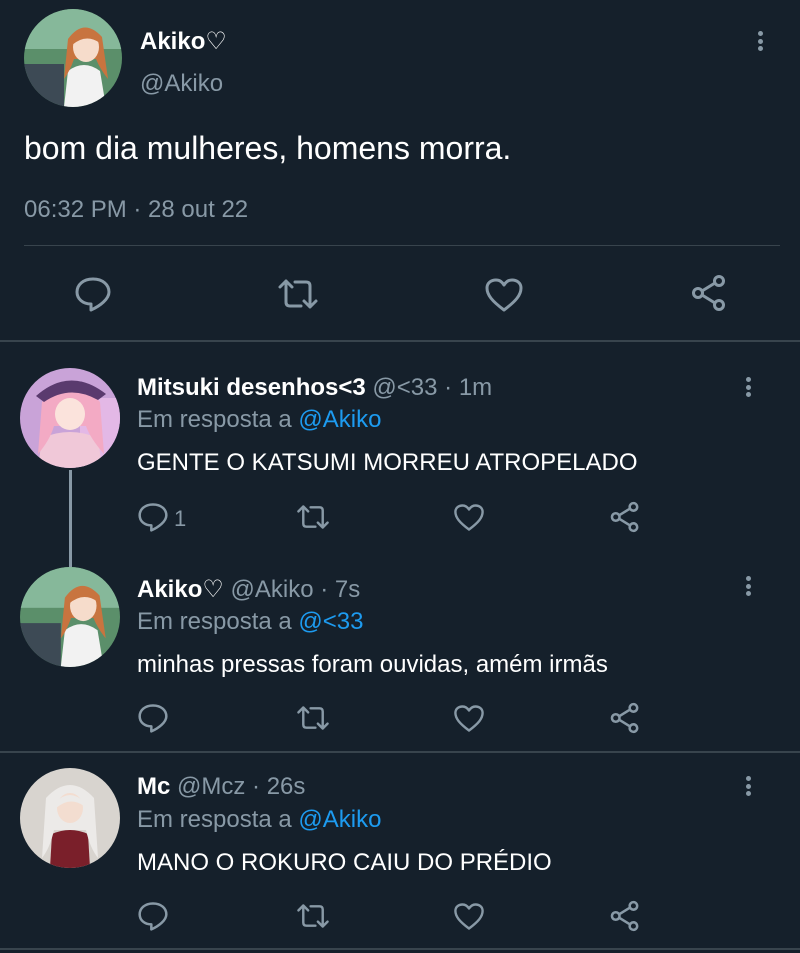 This screenshot has width=800, height=953. What do you see at coordinates (268, 148) in the screenshot?
I see `main-tweet-text: bom dia mulheres, homens morra.` at bounding box center [268, 148].